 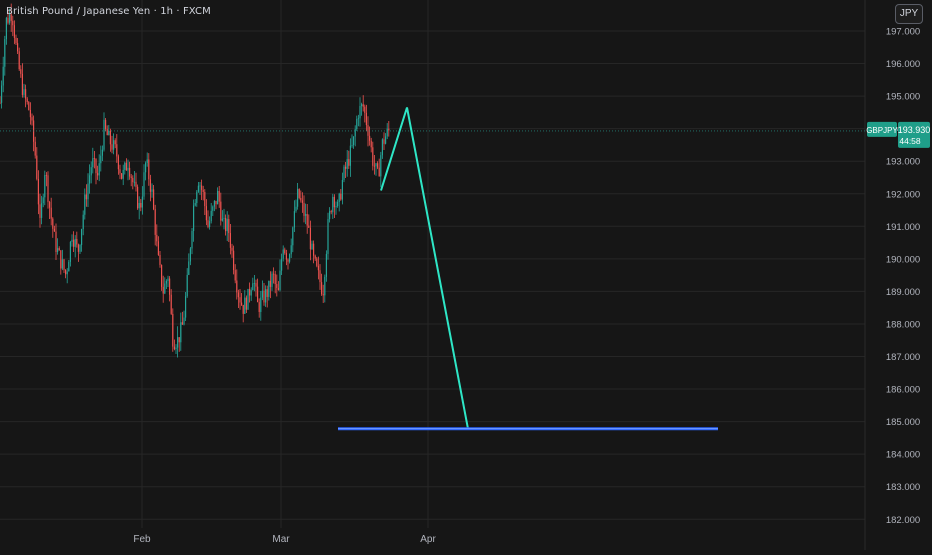 I want to click on y-tick-label: 196.000, so click(x=903, y=64).